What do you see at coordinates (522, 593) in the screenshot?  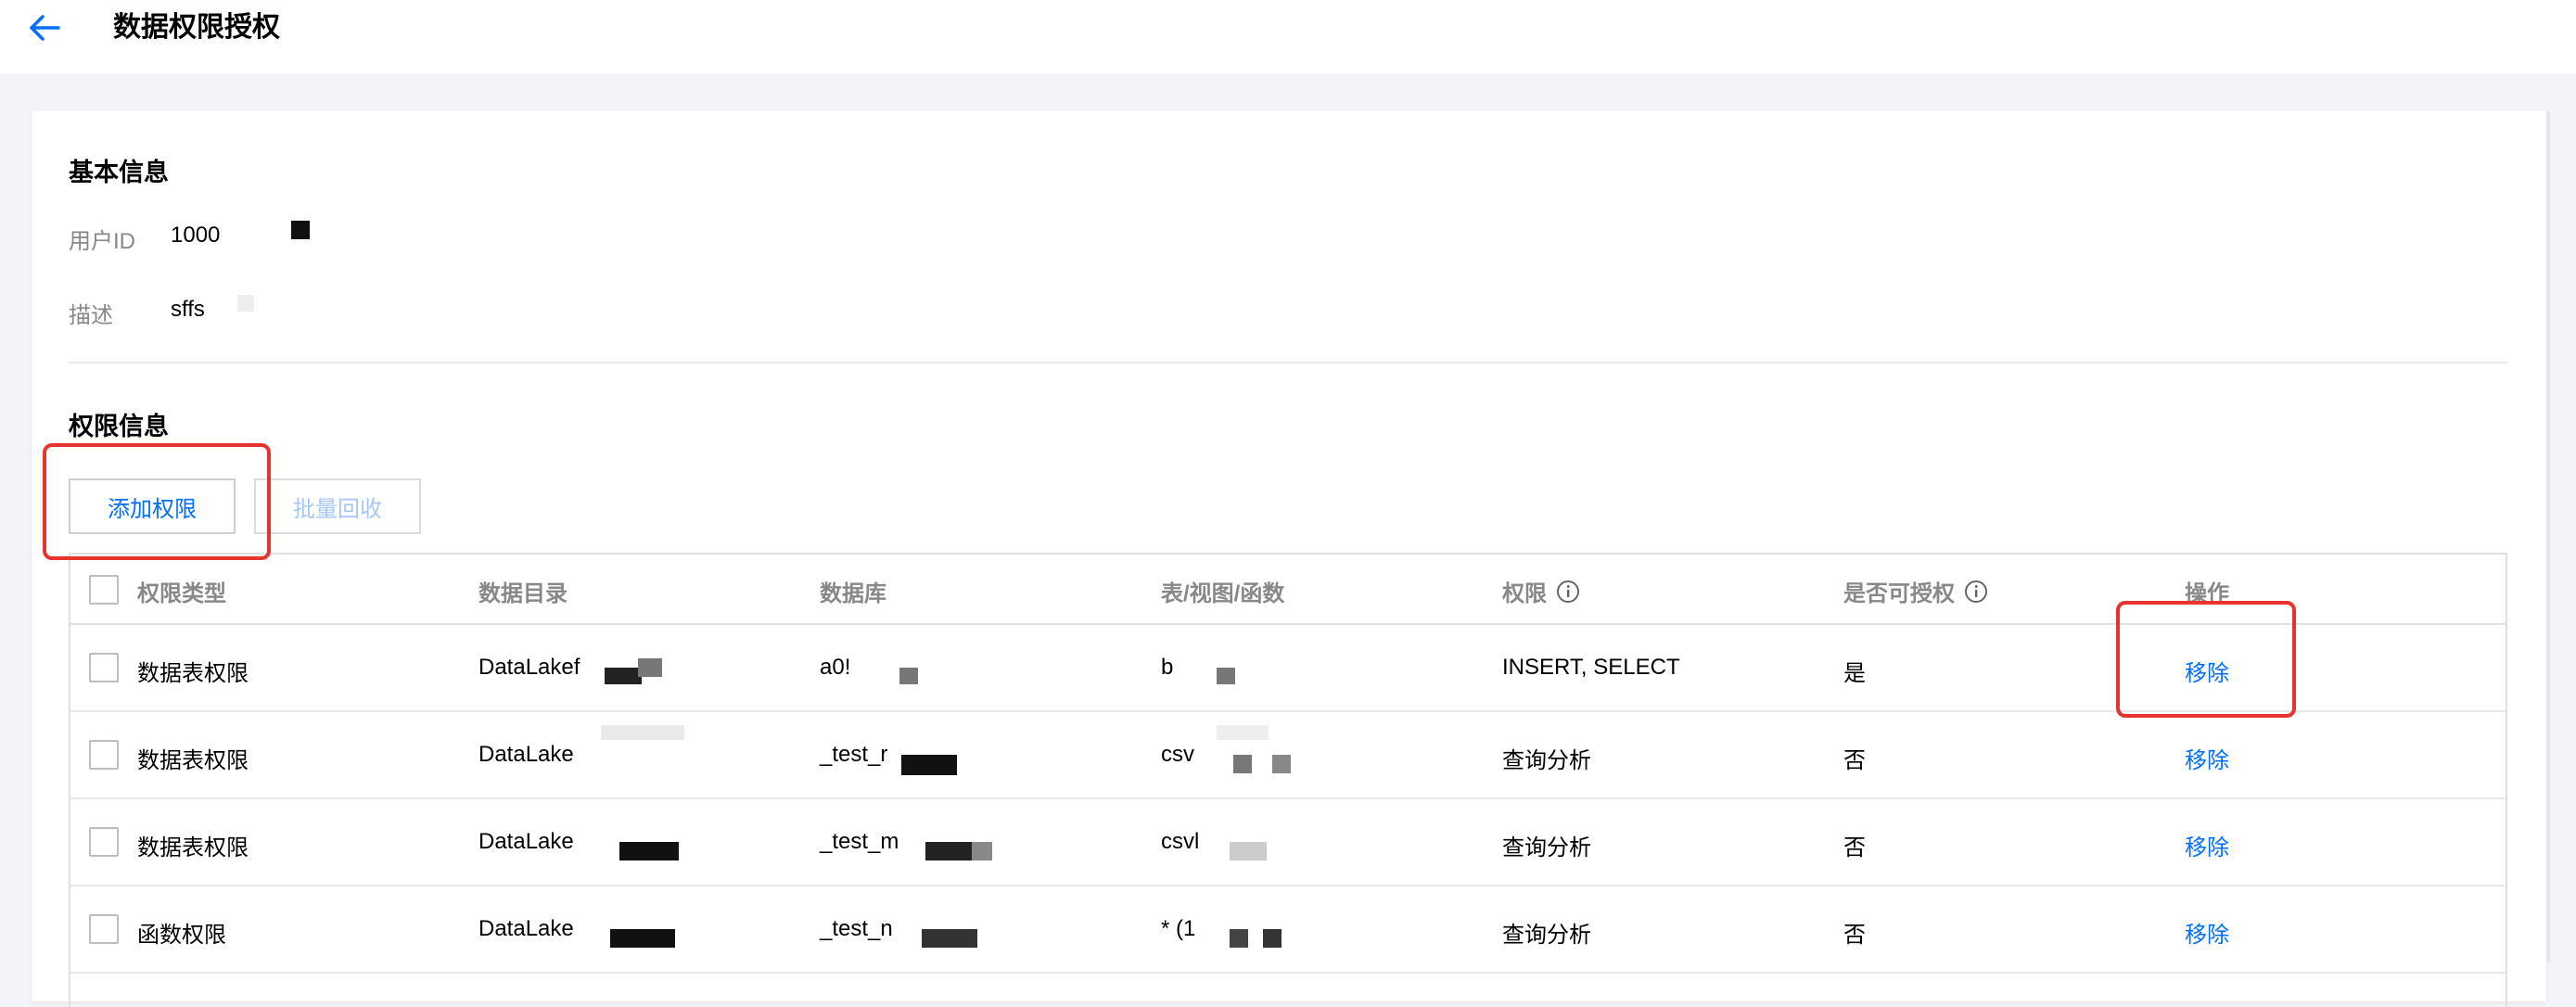 I see `column-header-catalog: 数据目录` at bounding box center [522, 593].